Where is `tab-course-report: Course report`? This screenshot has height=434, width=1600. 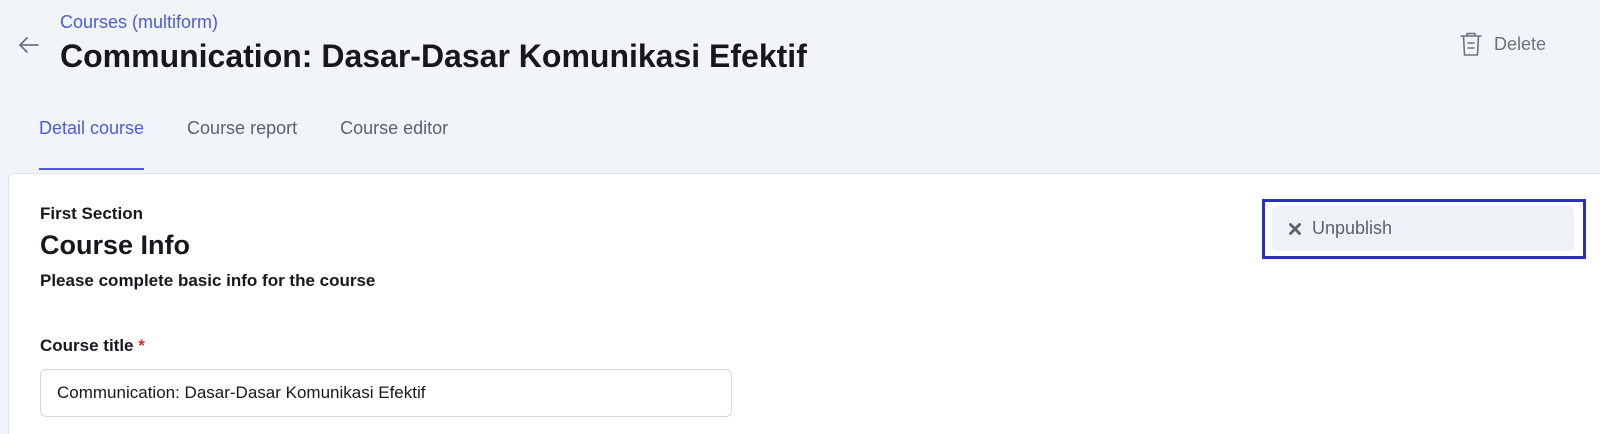 tab-course-report: Course report is located at coordinates (242, 144).